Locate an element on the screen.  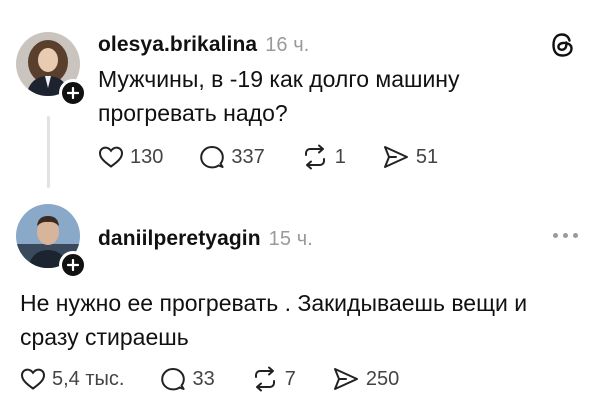
reply-like-count: 5,4 тыс. is located at coordinates (88, 378).